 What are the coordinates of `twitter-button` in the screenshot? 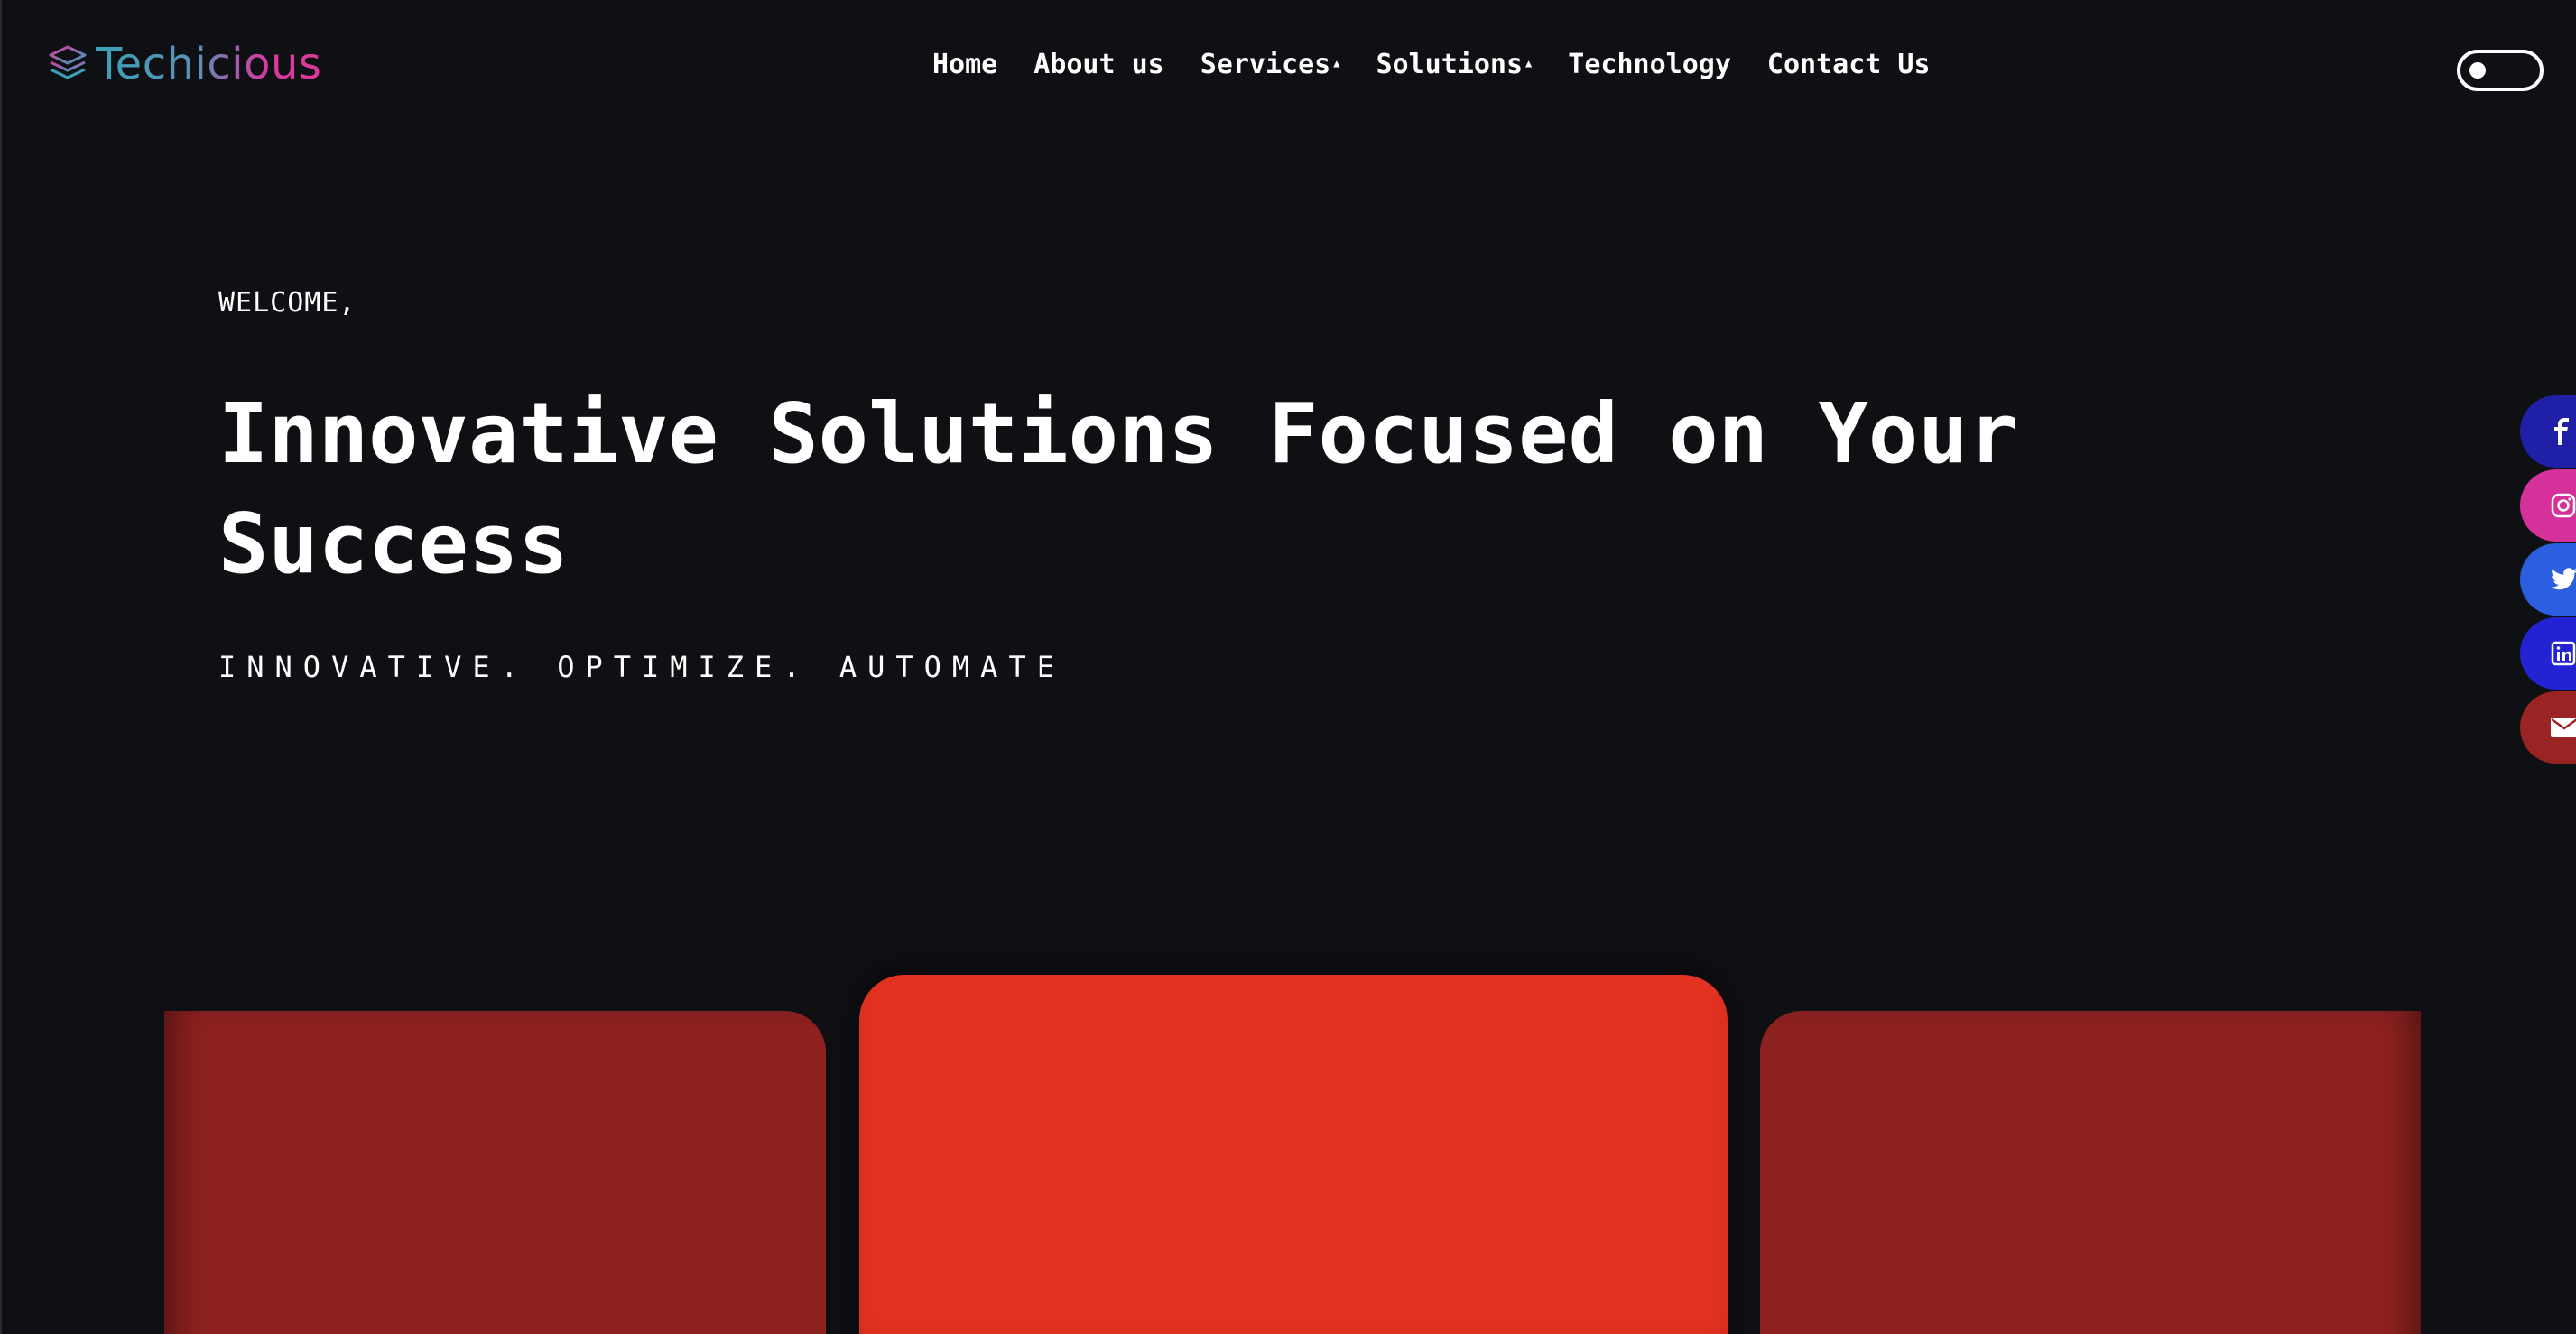 It's located at (2548, 579).